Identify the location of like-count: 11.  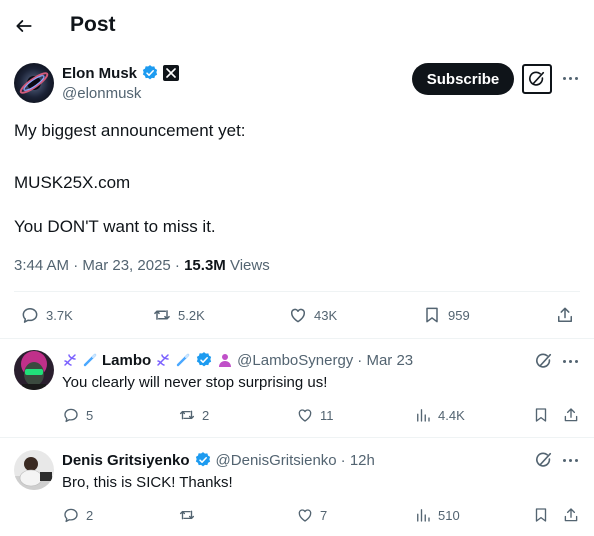
(327, 415).